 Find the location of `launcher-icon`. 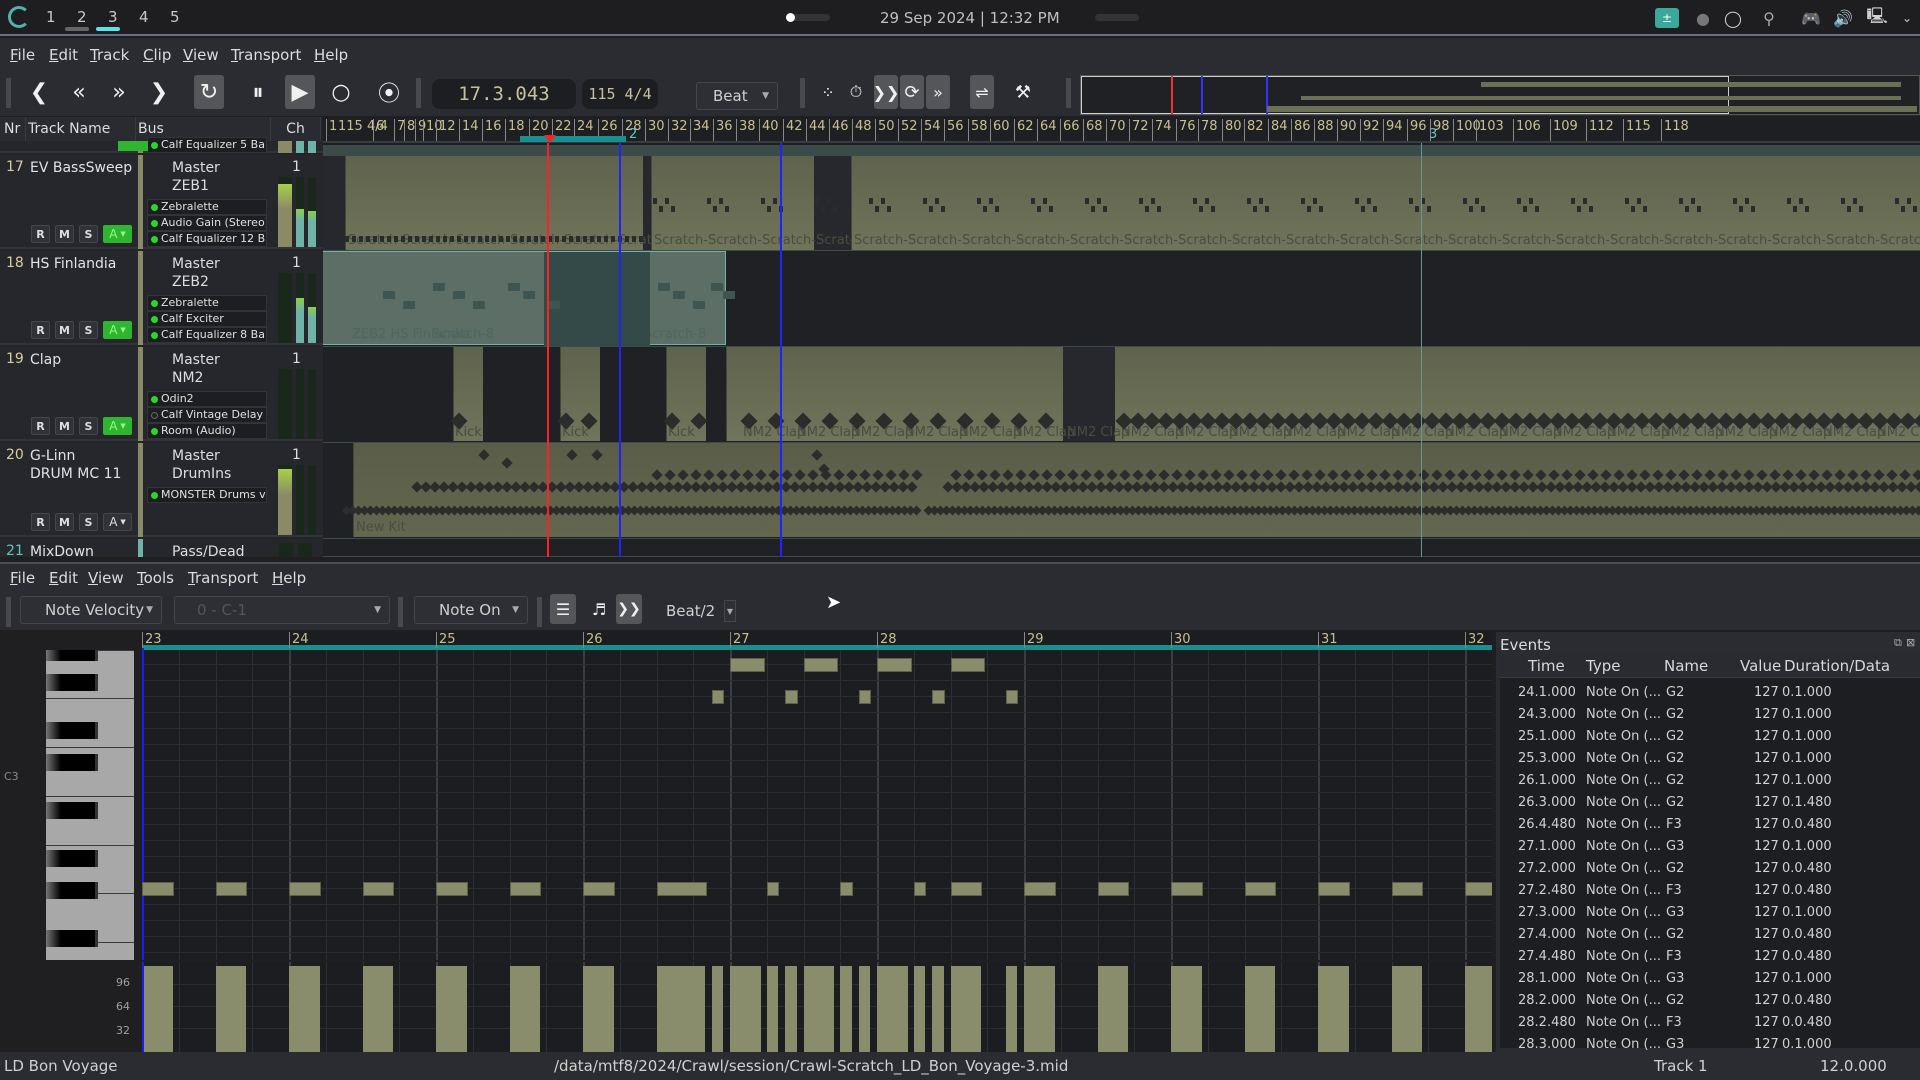

launcher-icon is located at coordinates (19, 17).